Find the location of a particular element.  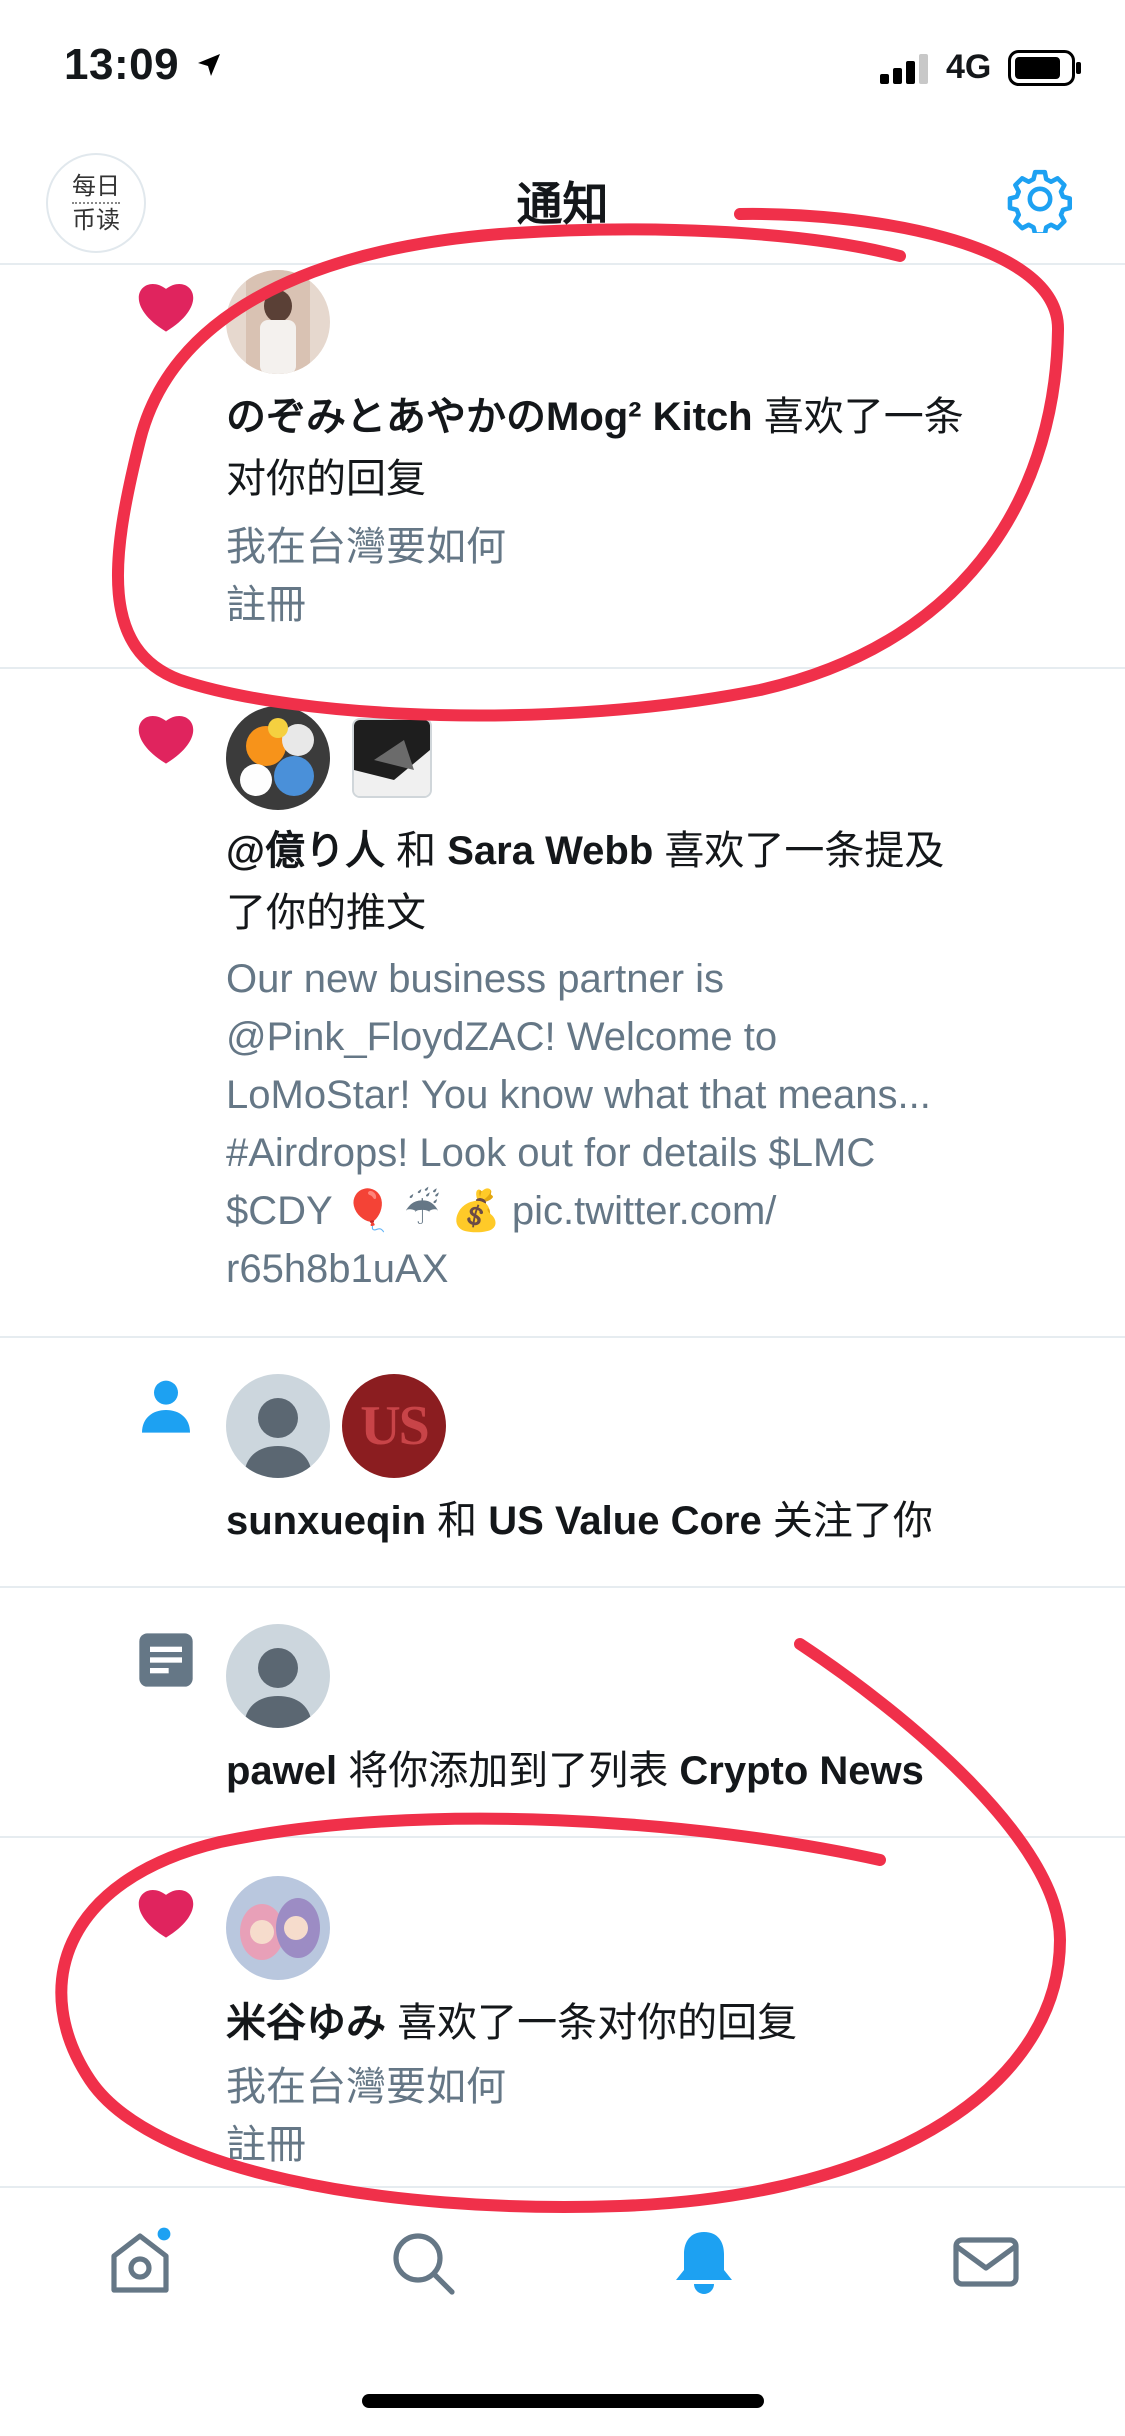

search-icon is located at coordinates (422, 2262).